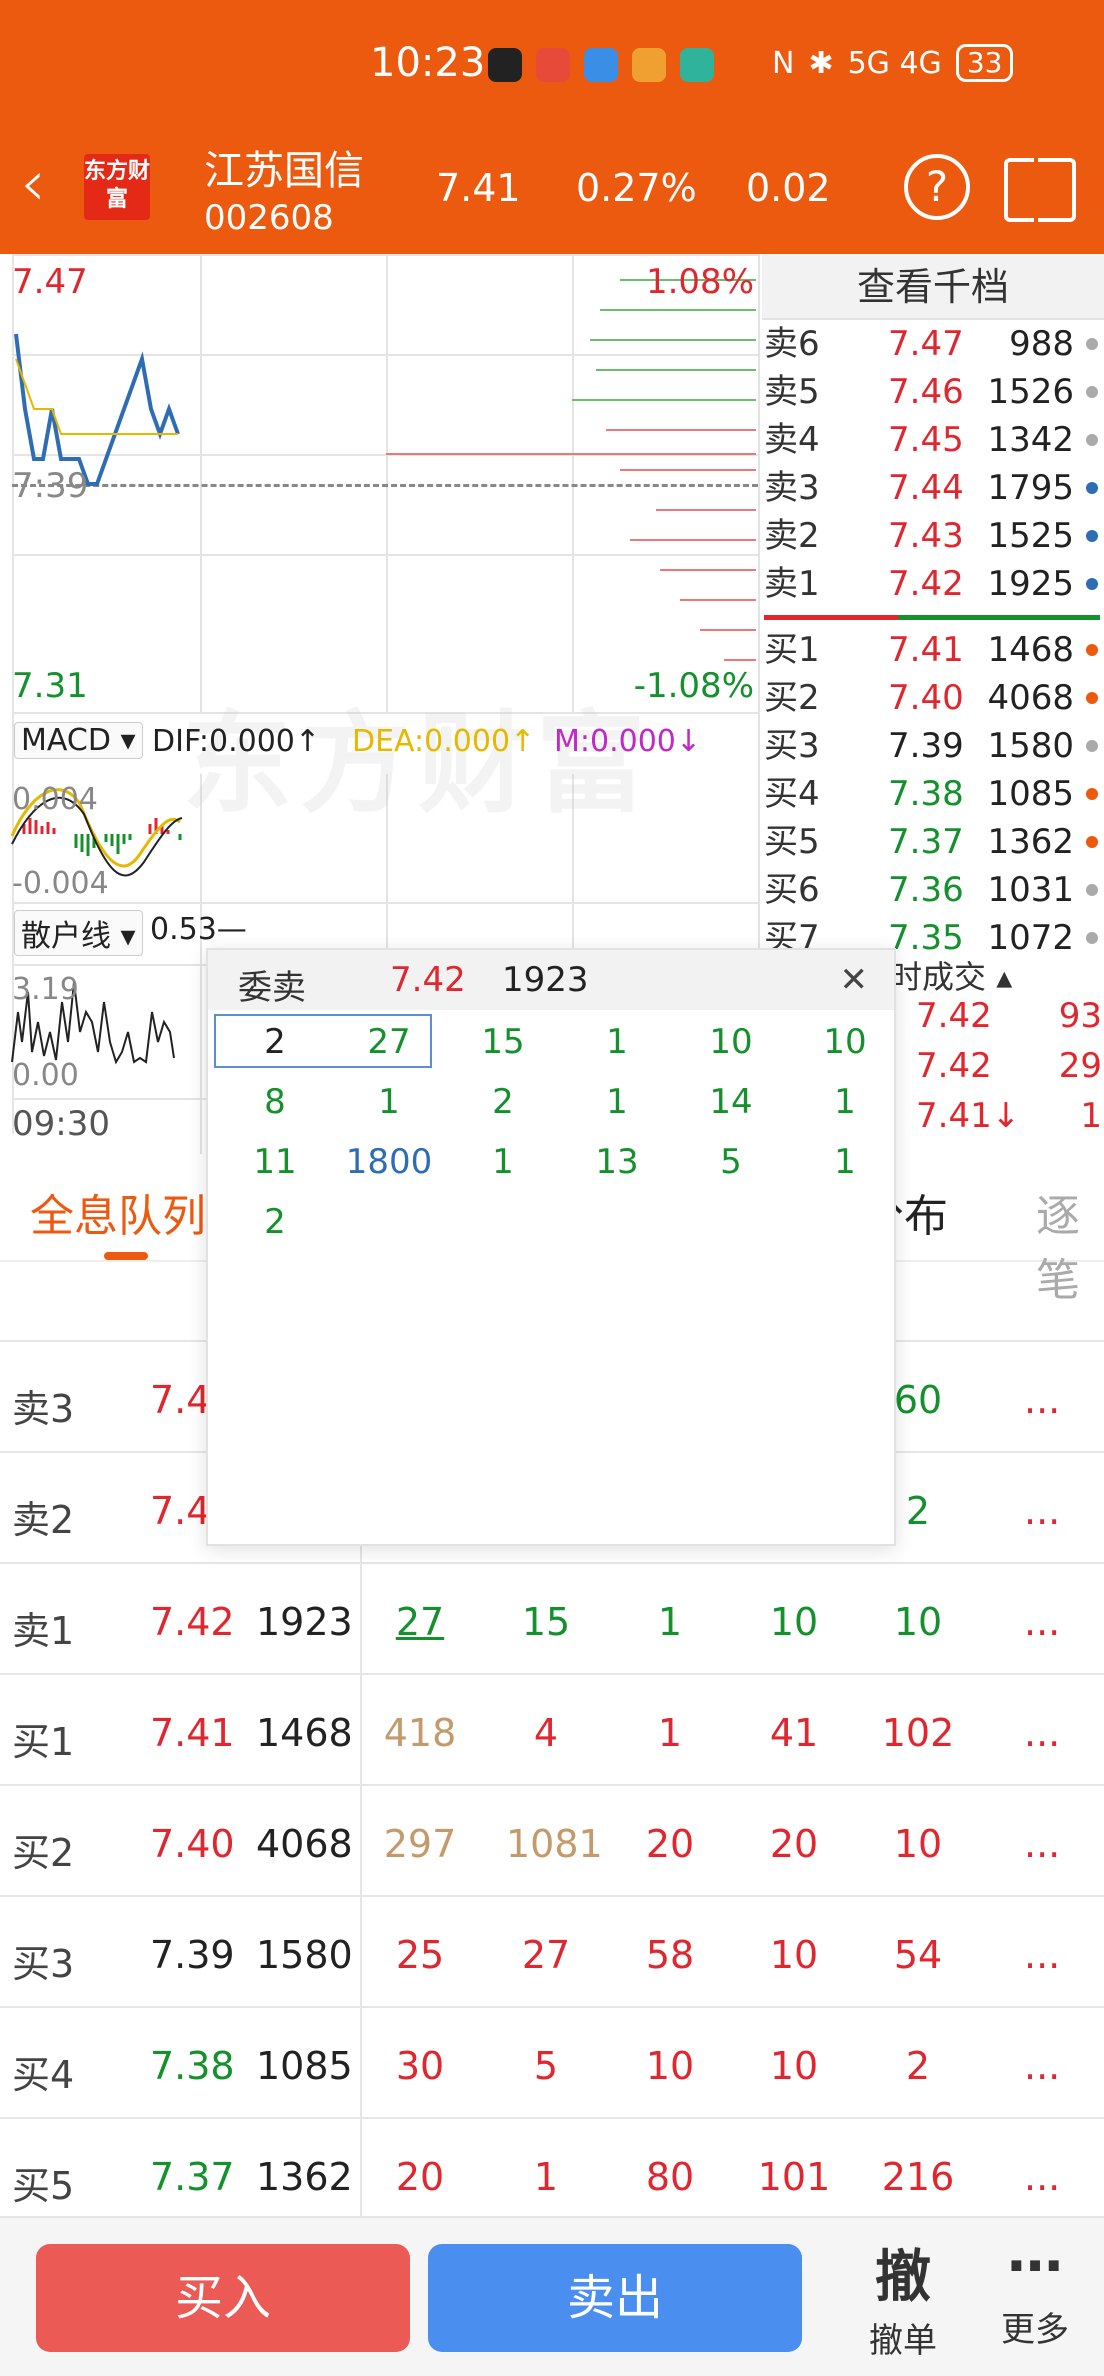 The image size is (1104, 2376). What do you see at coordinates (933, 746) in the screenshot?
I see `bids-row: 买3 7.39 1580` at bounding box center [933, 746].